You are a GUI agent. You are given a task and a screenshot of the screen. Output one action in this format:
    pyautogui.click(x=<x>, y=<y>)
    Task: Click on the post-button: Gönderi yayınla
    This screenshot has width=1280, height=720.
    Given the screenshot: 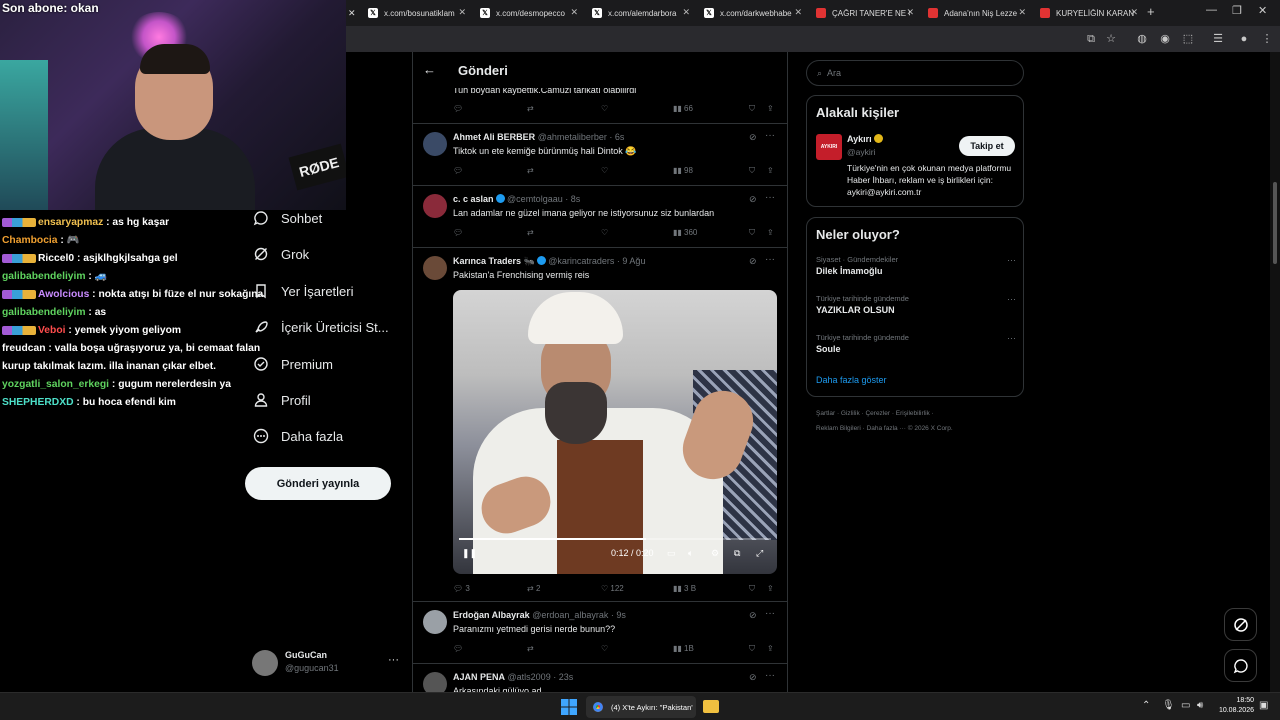 What is the action you would take?
    pyautogui.click(x=318, y=483)
    